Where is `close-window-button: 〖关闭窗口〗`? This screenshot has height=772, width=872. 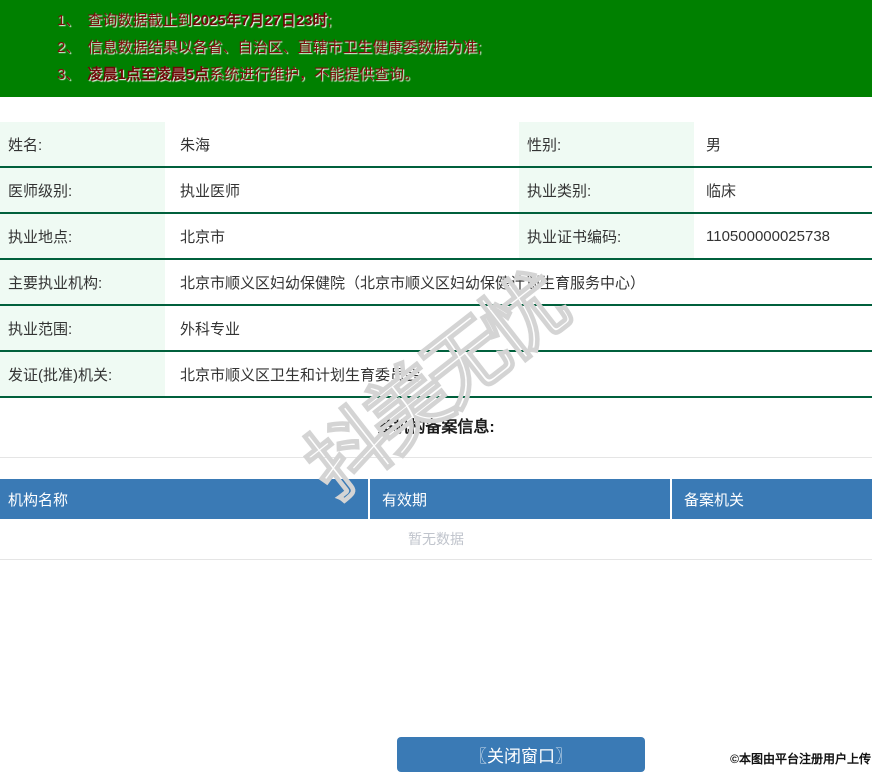
close-window-button: 〖关闭窗口〗 is located at coordinates (521, 754).